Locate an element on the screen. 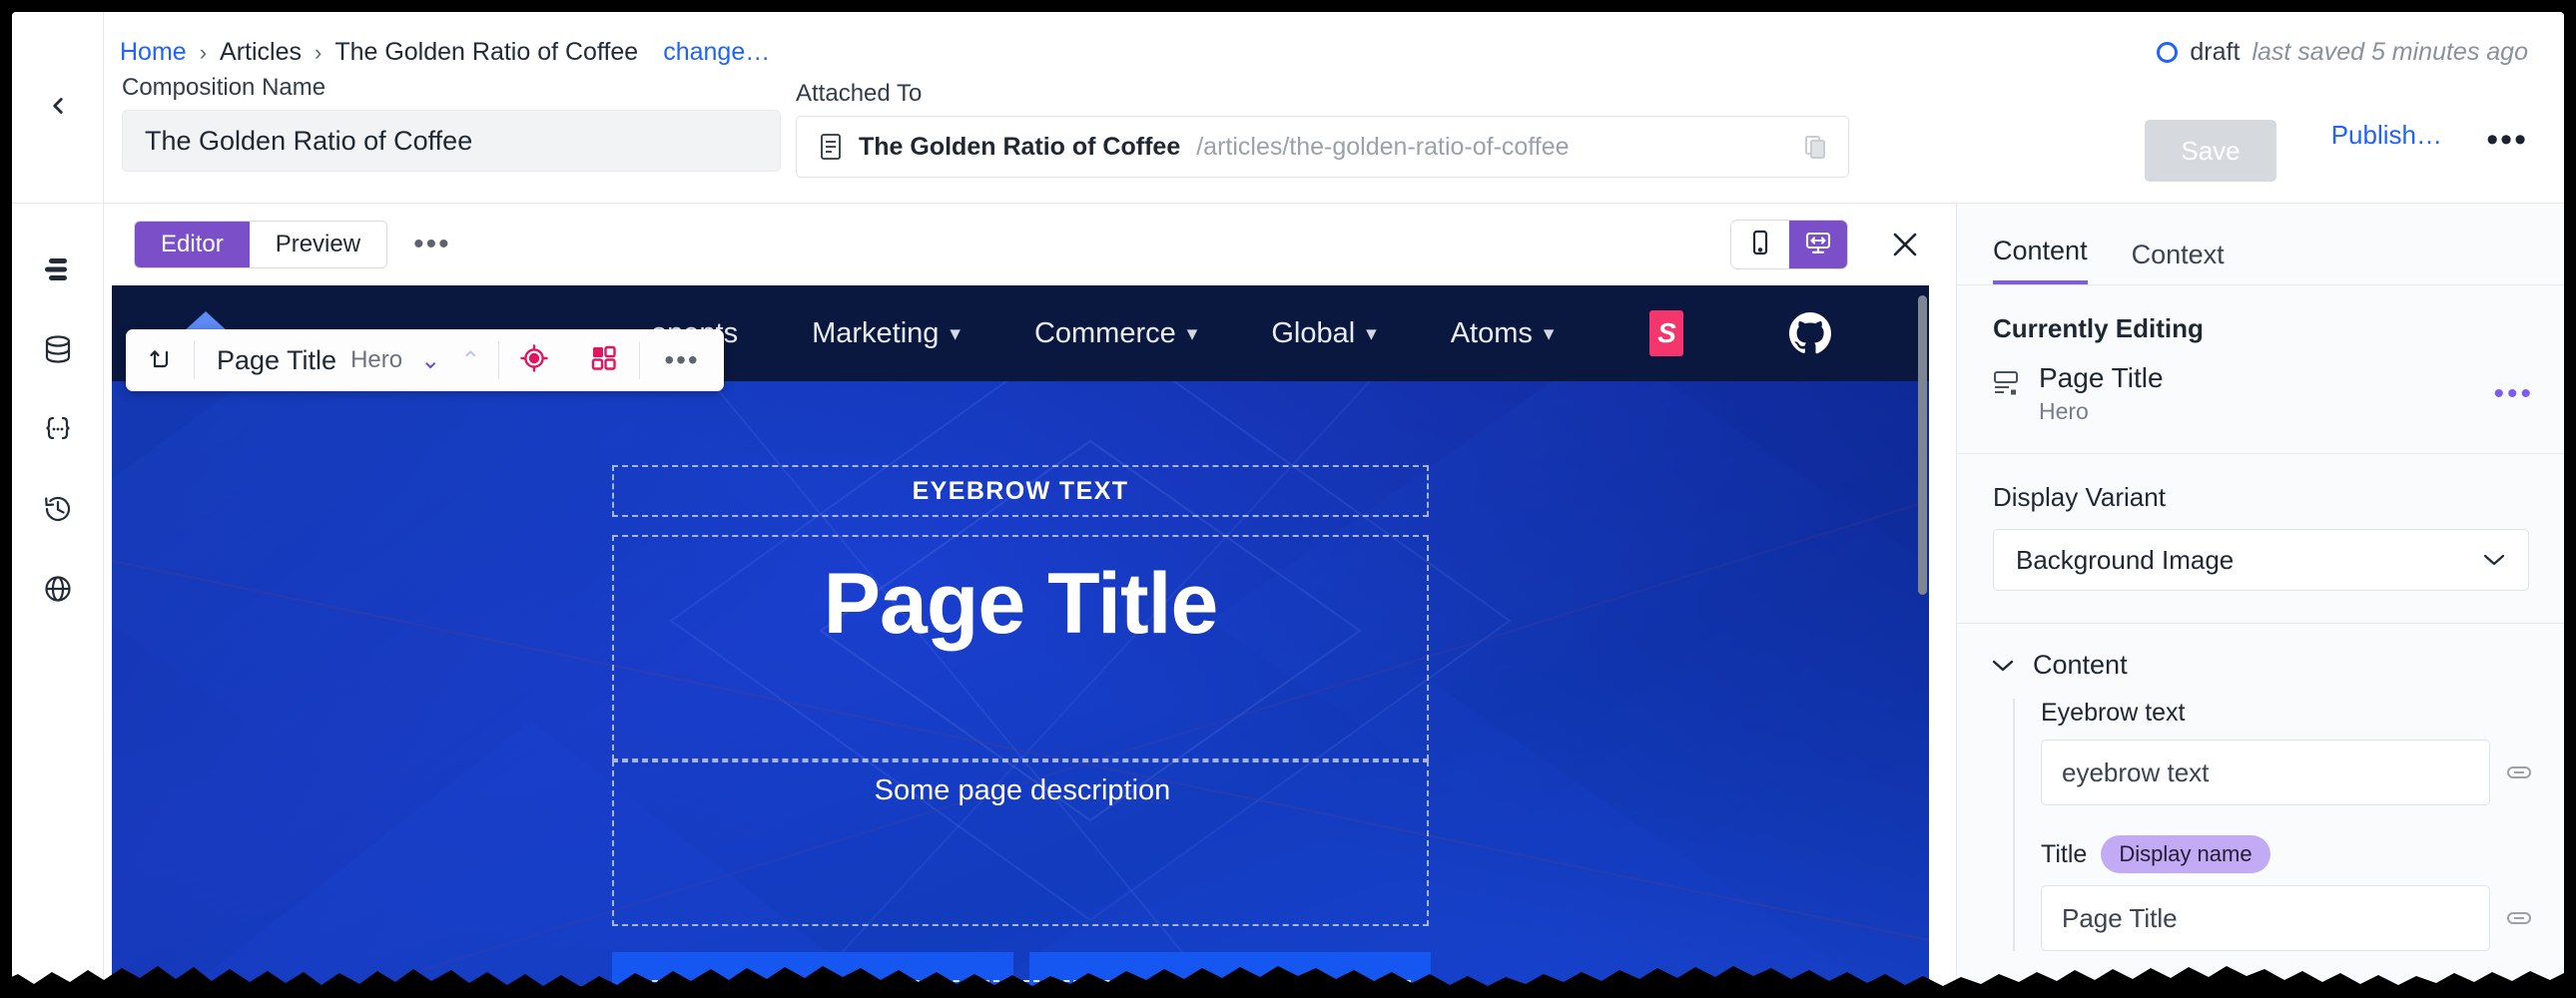  nav-link-global: Global ▾ is located at coordinates (1323, 333).